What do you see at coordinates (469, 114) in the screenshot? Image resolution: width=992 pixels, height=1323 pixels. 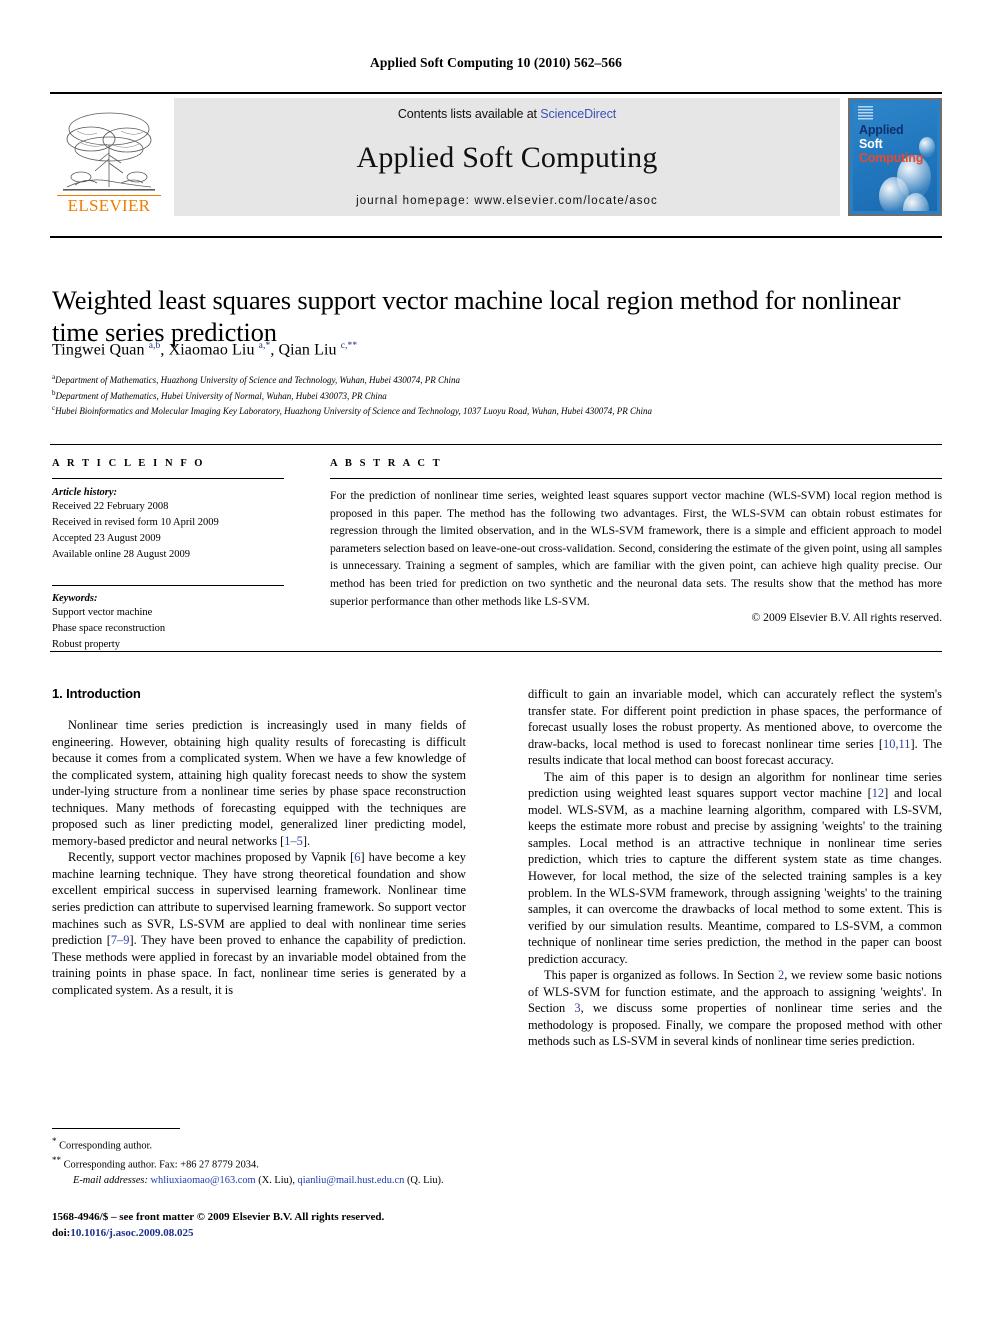 I see `contents-prefix: Contents lists available at` at bounding box center [469, 114].